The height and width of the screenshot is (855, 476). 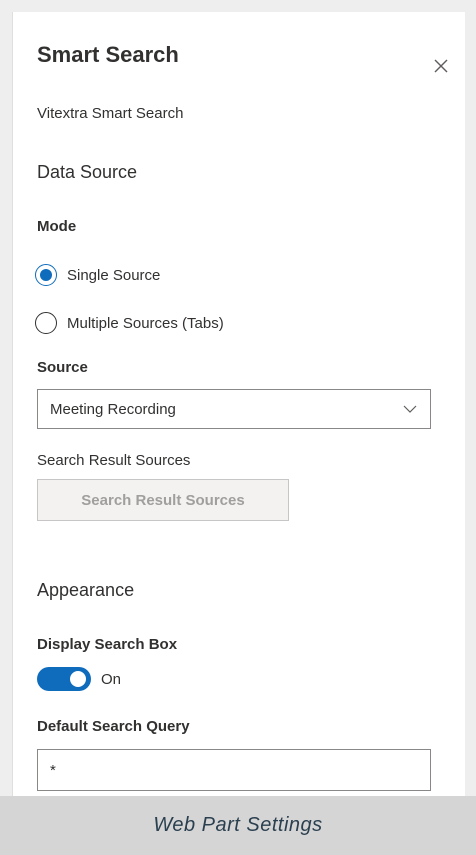 I want to click on toggle-state-text: On, so click(x=111, y=679).